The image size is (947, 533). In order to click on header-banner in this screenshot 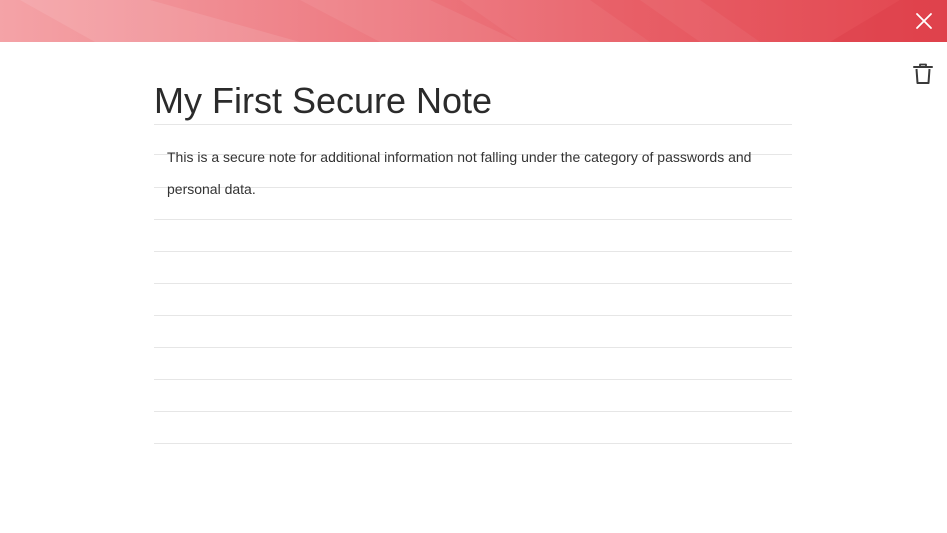, I will do `click(473, 21)`.